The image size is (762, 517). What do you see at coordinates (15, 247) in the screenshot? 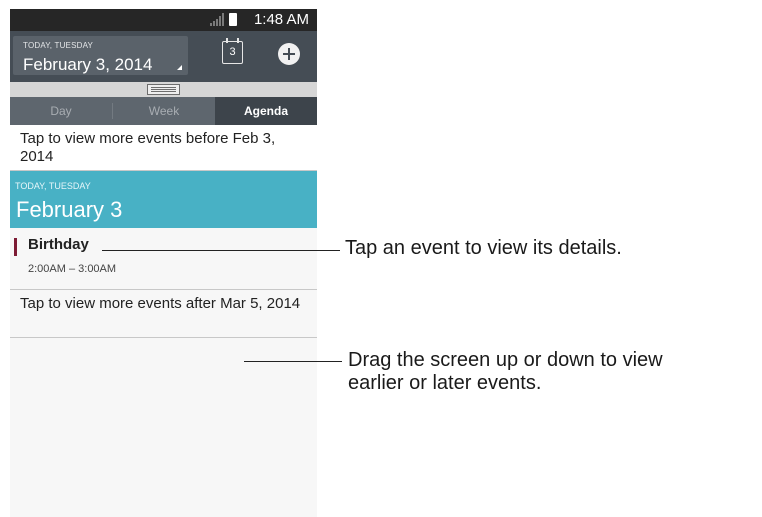
I see `event-color-bar` at bounding box center [15, 247].